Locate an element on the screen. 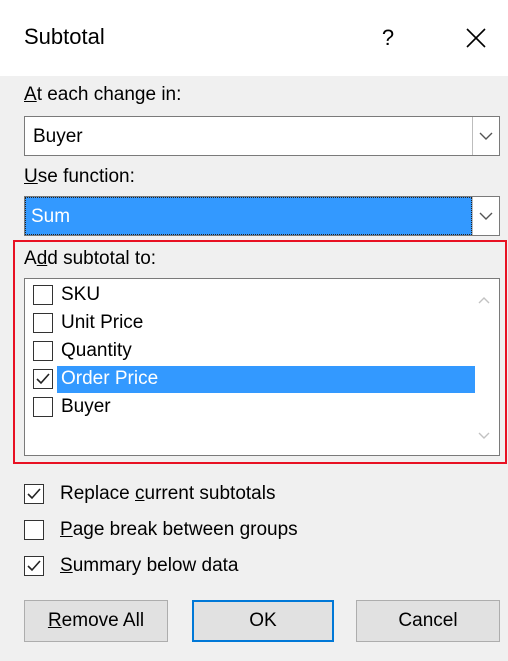 The height and width of the screenshot is (661, 508). page-break-label: Page break between groups is located at coordinates (179, 530).